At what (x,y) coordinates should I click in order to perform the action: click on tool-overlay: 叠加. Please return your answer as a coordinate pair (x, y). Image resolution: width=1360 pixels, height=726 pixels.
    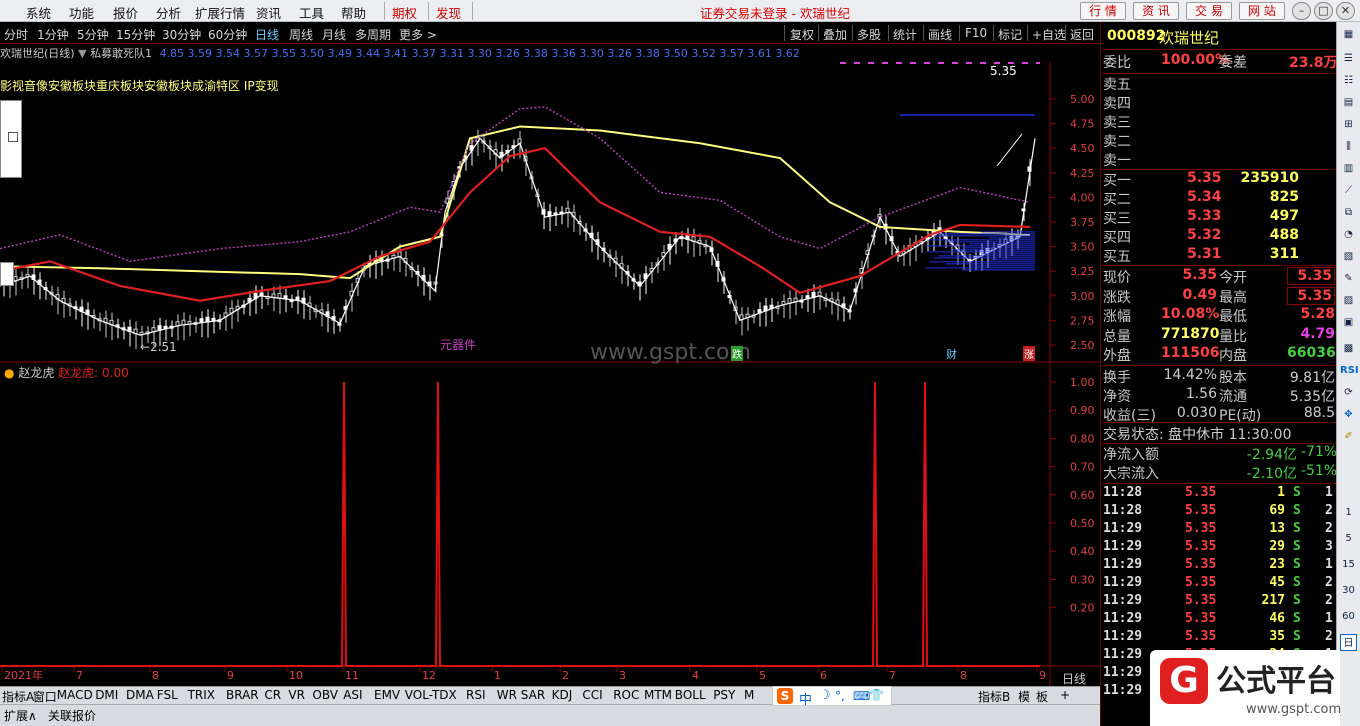
    Looking at the image, I should click on (835, 34).